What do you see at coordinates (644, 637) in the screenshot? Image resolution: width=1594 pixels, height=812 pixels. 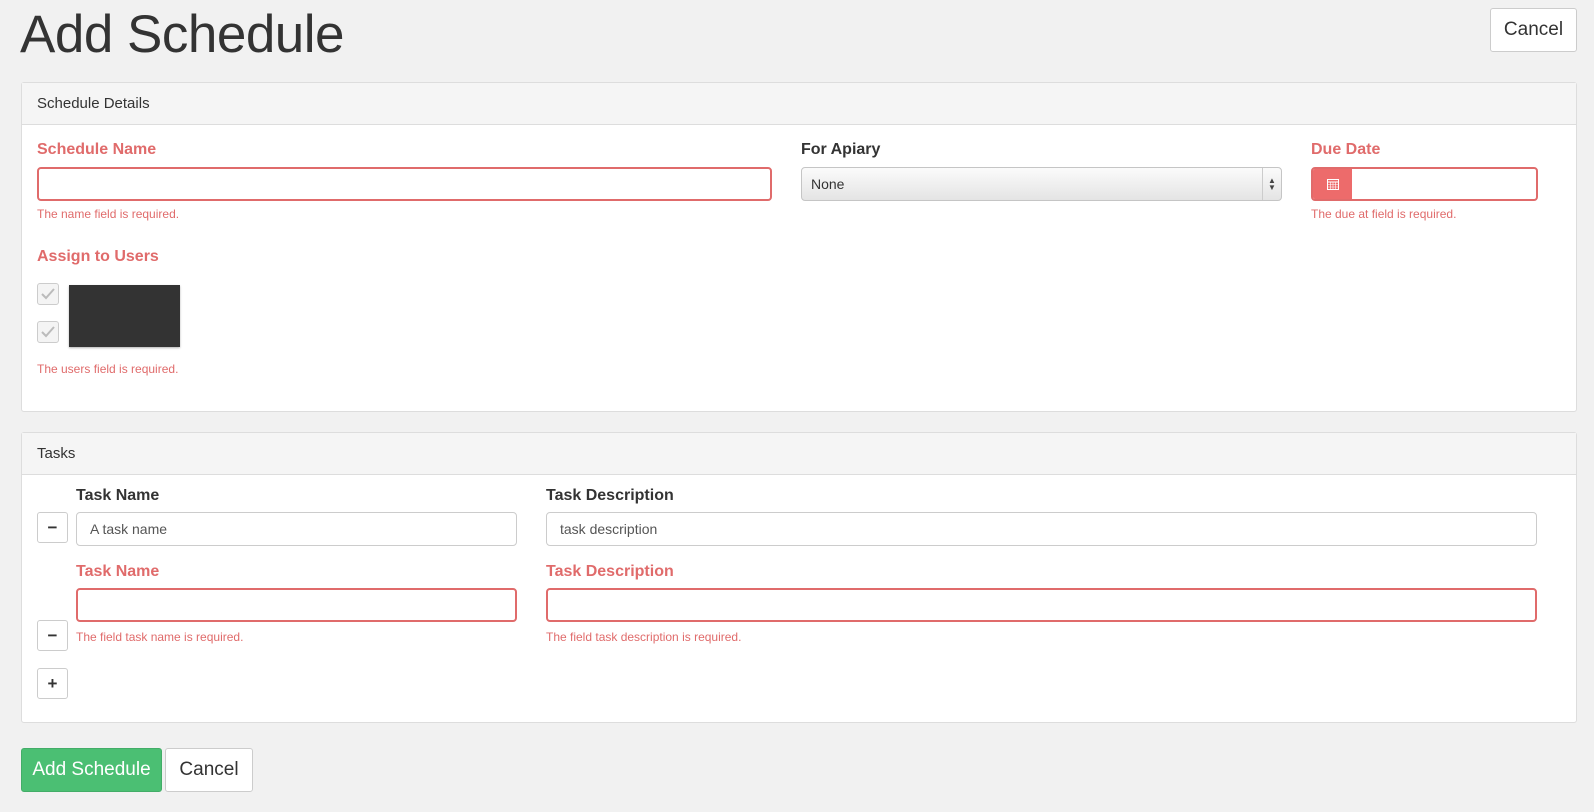 I see `task-description-error: The field task description is required.` at bounding box center [644, 637].